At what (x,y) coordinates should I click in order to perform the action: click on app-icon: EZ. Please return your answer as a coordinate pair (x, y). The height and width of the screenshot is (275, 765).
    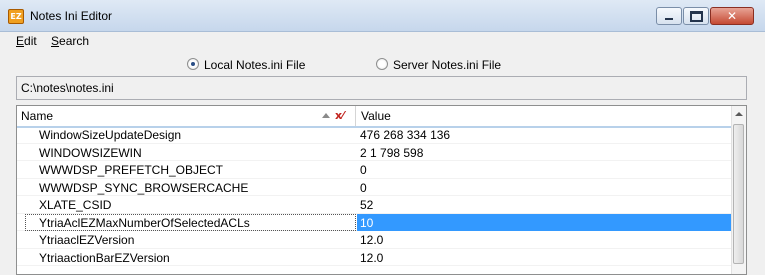
    Looking at the image, I should click on (16, 16).